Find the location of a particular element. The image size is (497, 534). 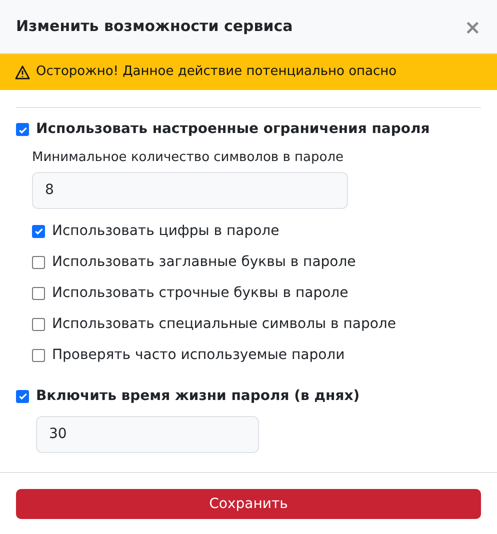

save-button: Сохранить is located at coordinates (248, 504).